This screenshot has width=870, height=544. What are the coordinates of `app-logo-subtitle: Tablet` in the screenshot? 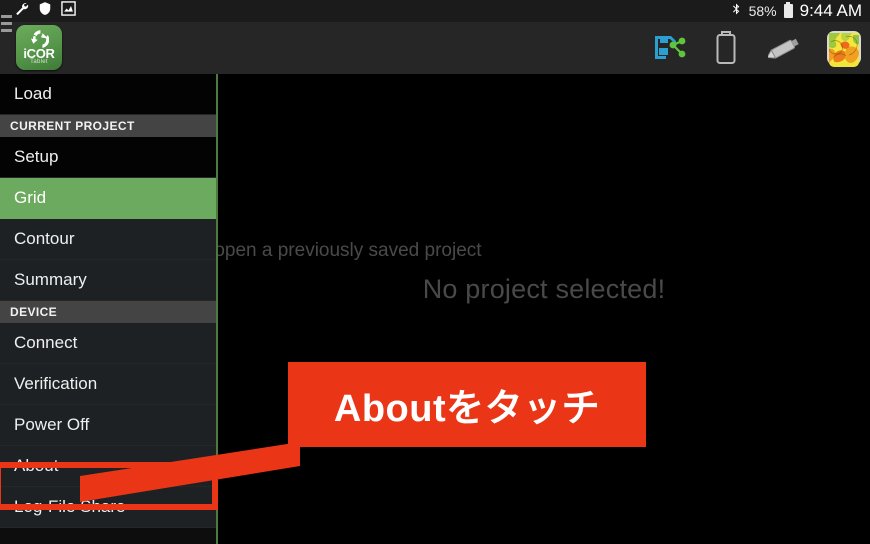 It's located at (39, 62).